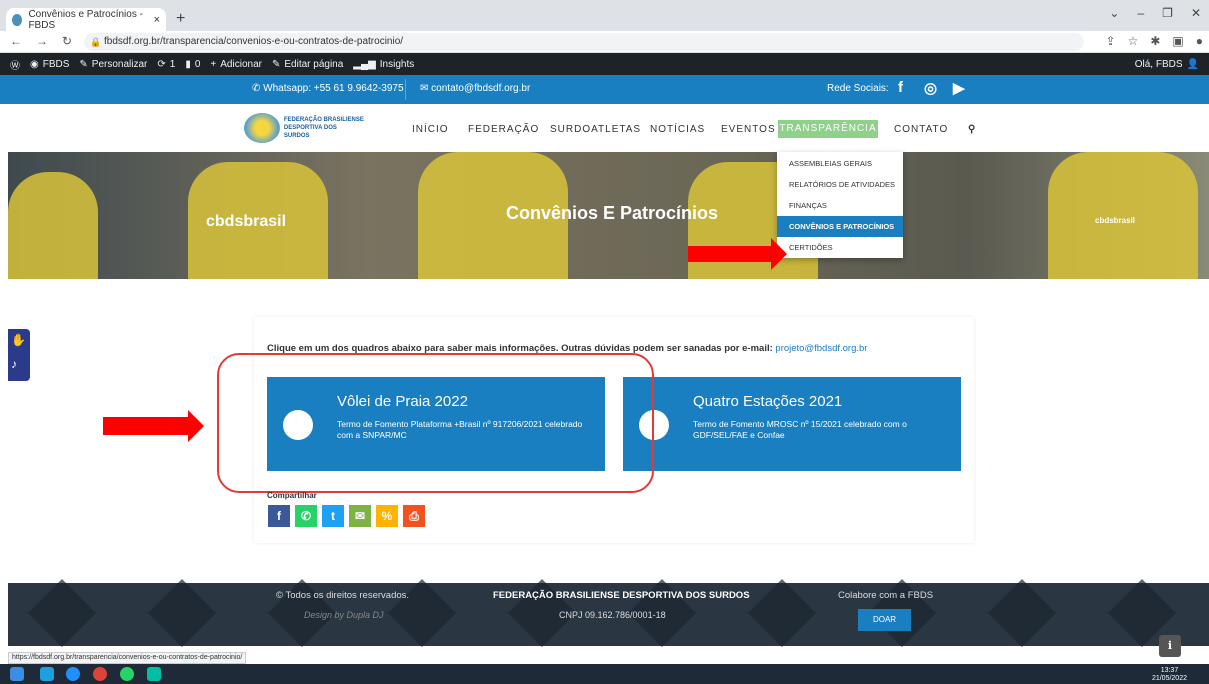 The width and height of the screenshot is (1209, 684). Describe the element at coordinates (100, 674) in the screenshot. I see `chrome-icon` at that location.